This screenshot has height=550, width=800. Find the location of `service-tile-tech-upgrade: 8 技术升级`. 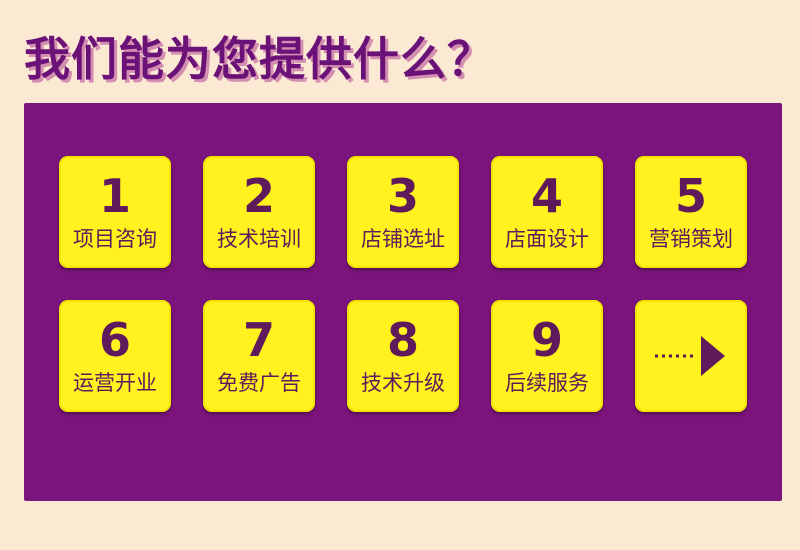

service-tile-tech-upgrade: 8 技术升级 is located at coordinates (403, 356).